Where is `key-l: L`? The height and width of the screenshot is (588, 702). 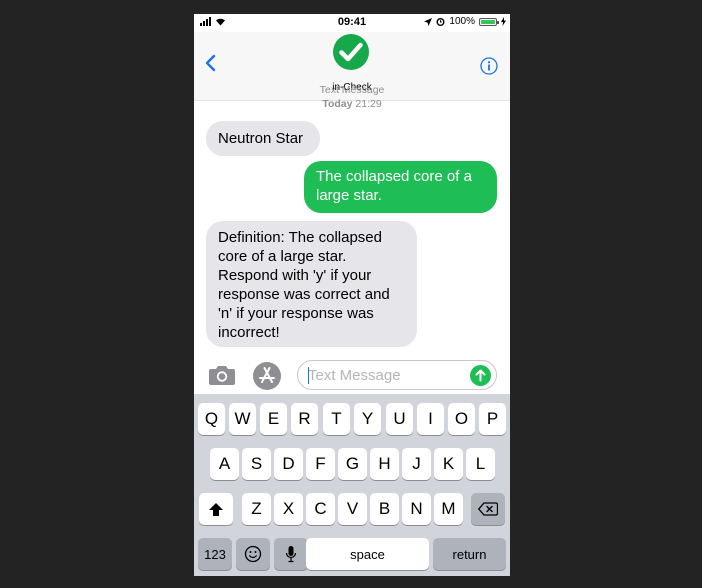
key-l: L is located at coordinates (480, 464).